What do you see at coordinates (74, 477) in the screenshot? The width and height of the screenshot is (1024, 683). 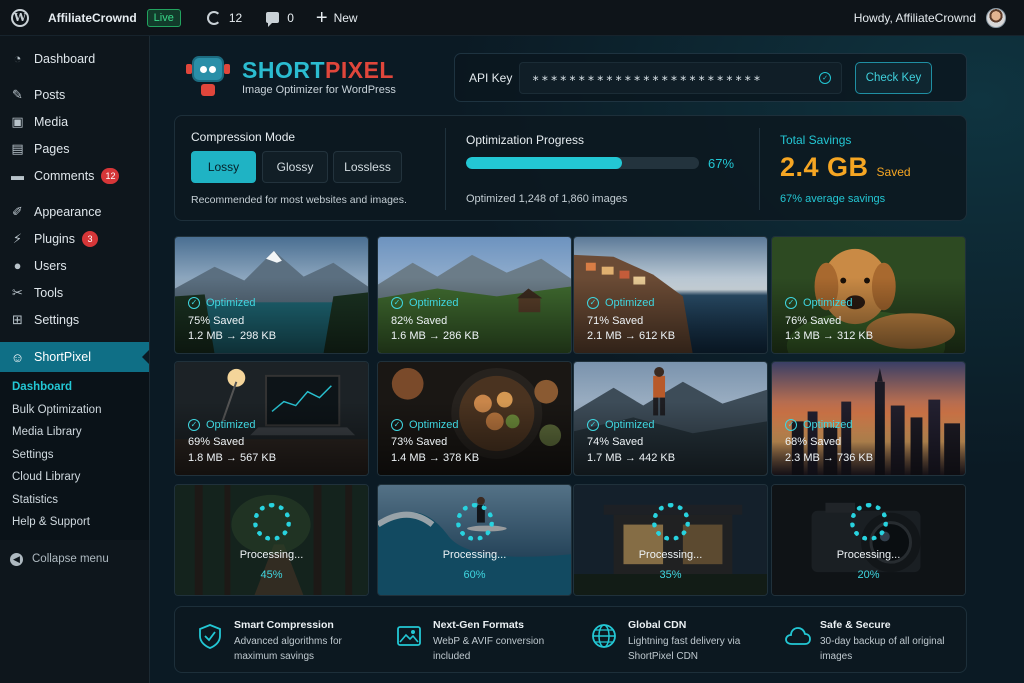 I see `submenu-cloud-library: Cloud Library` at bounding box center [74, 477].